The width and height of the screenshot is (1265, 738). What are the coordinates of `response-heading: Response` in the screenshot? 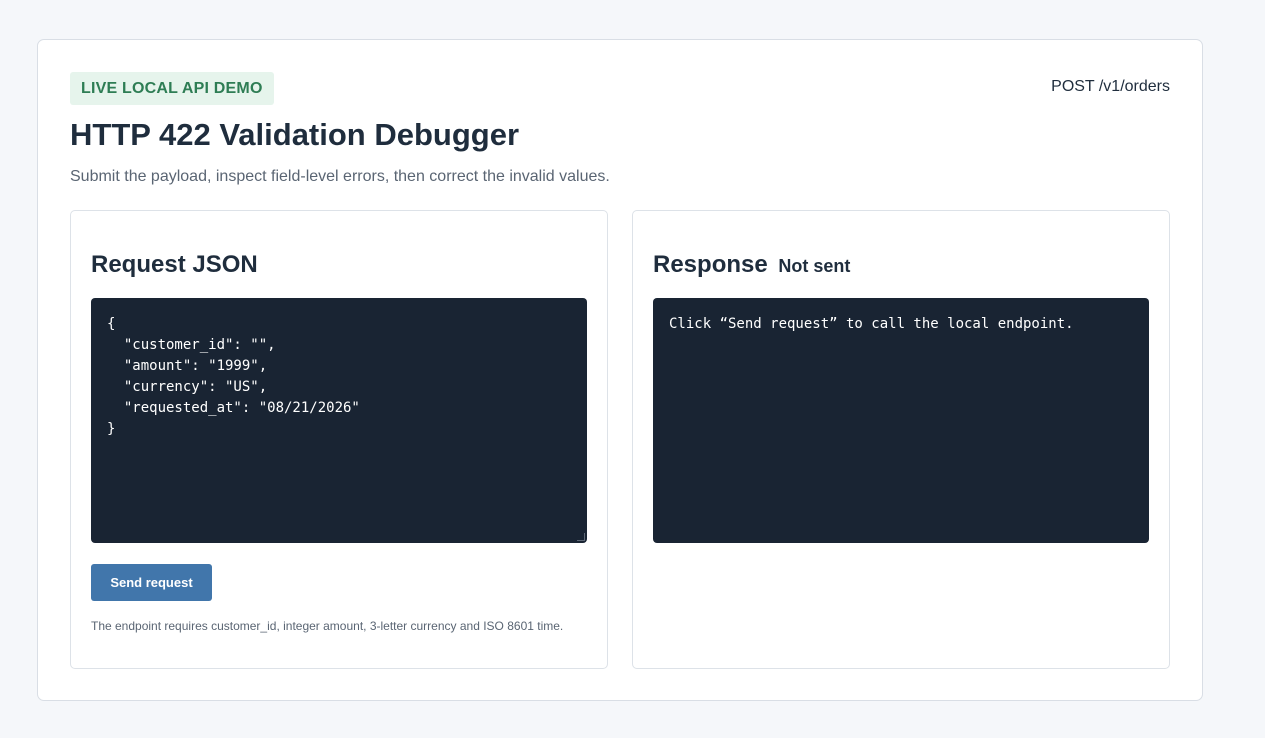 It's located at (710, 264).